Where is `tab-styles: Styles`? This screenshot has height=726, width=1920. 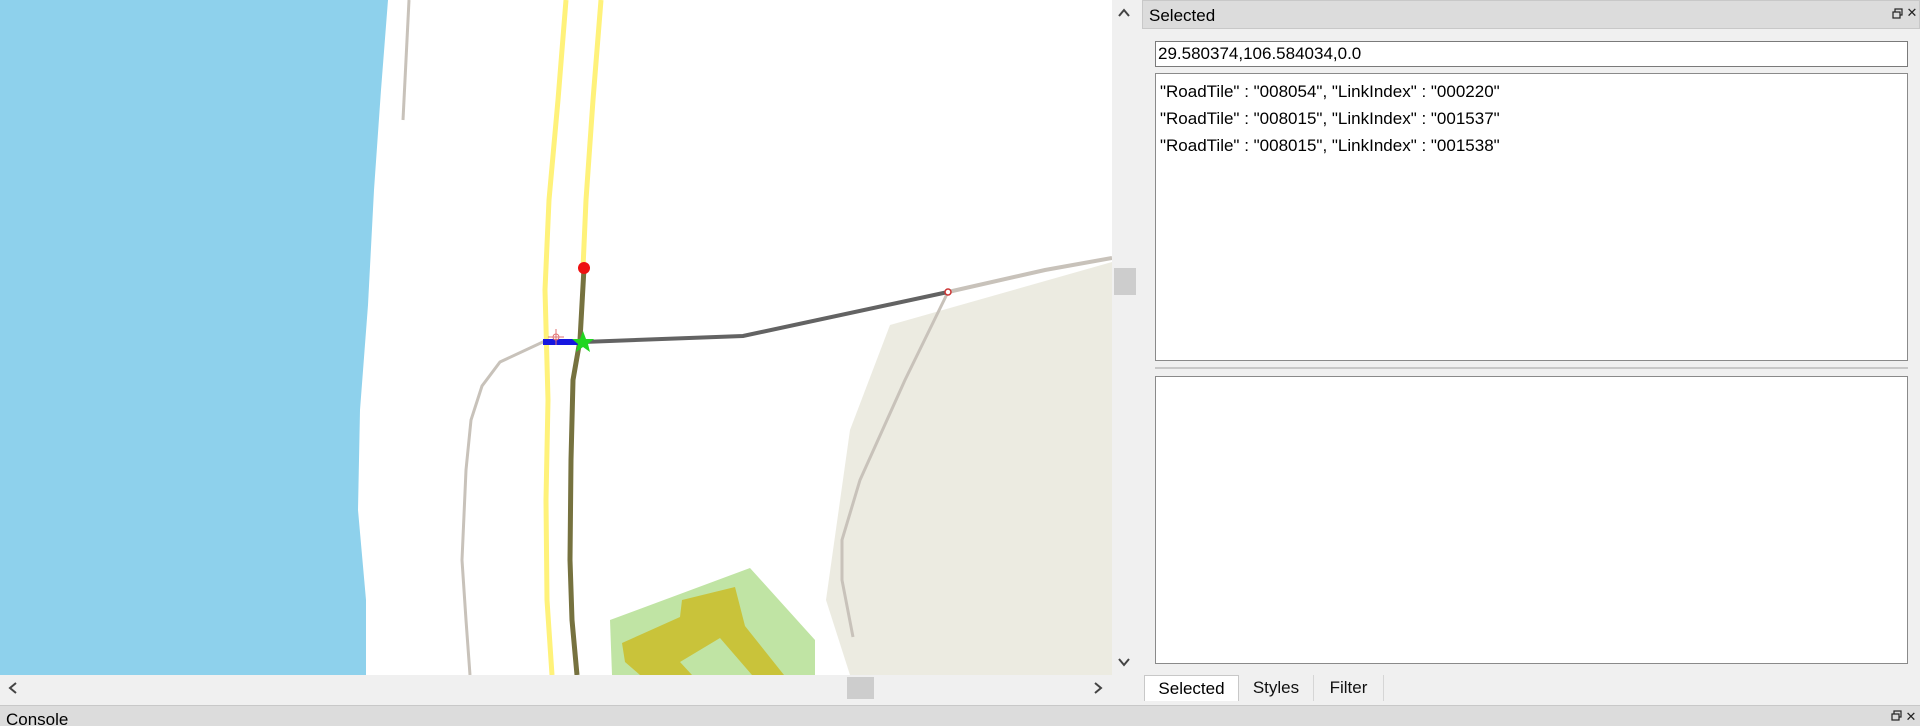
tab-styles: Styles is located at coordinates (1276, 688).